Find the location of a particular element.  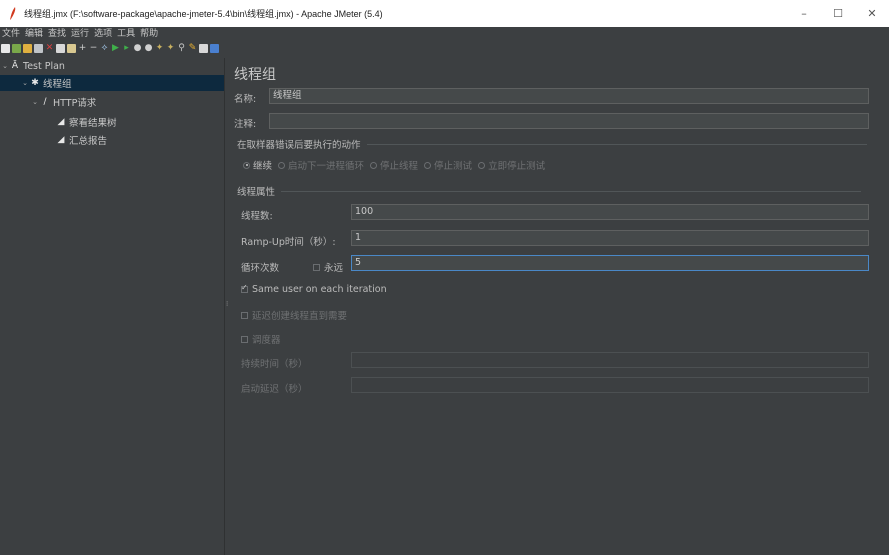

toolbar: ✕ + − ⟡ ▶ ▸ ● ● ✦ ✦ ⚲ ✎ is located at coordinates (444, 48).